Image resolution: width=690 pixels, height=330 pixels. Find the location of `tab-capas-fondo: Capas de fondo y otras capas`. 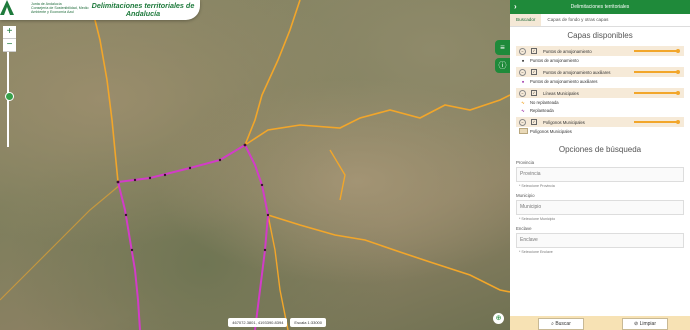

tab-capas-fondo: Capas de fondo y otras capas is located at coordinates (577, 20).